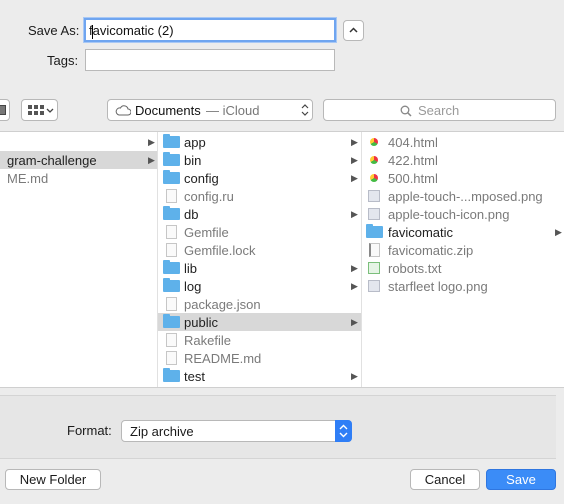 The width and height of the screenshot is (564, 504). Describe the element at coordinates (50, 110) in the screenshot. I see `chevron-down-icon` at that location.